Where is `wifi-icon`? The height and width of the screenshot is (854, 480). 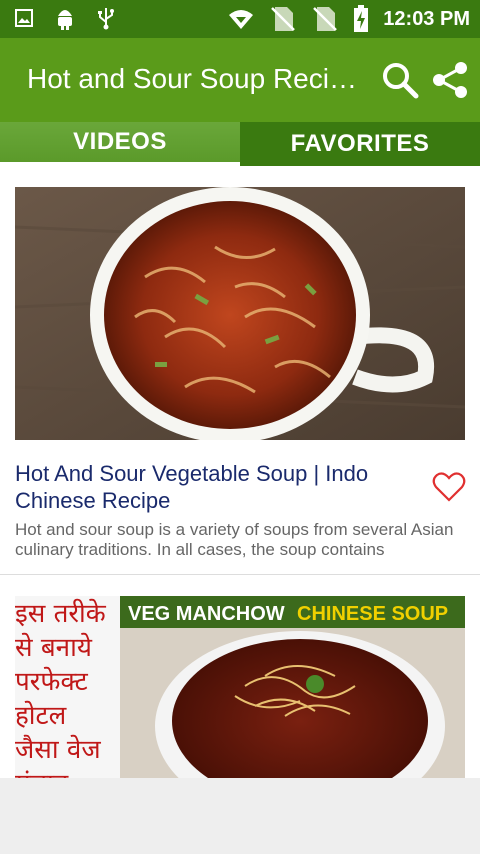
wifi-icon is located at coordinates (241, 19).